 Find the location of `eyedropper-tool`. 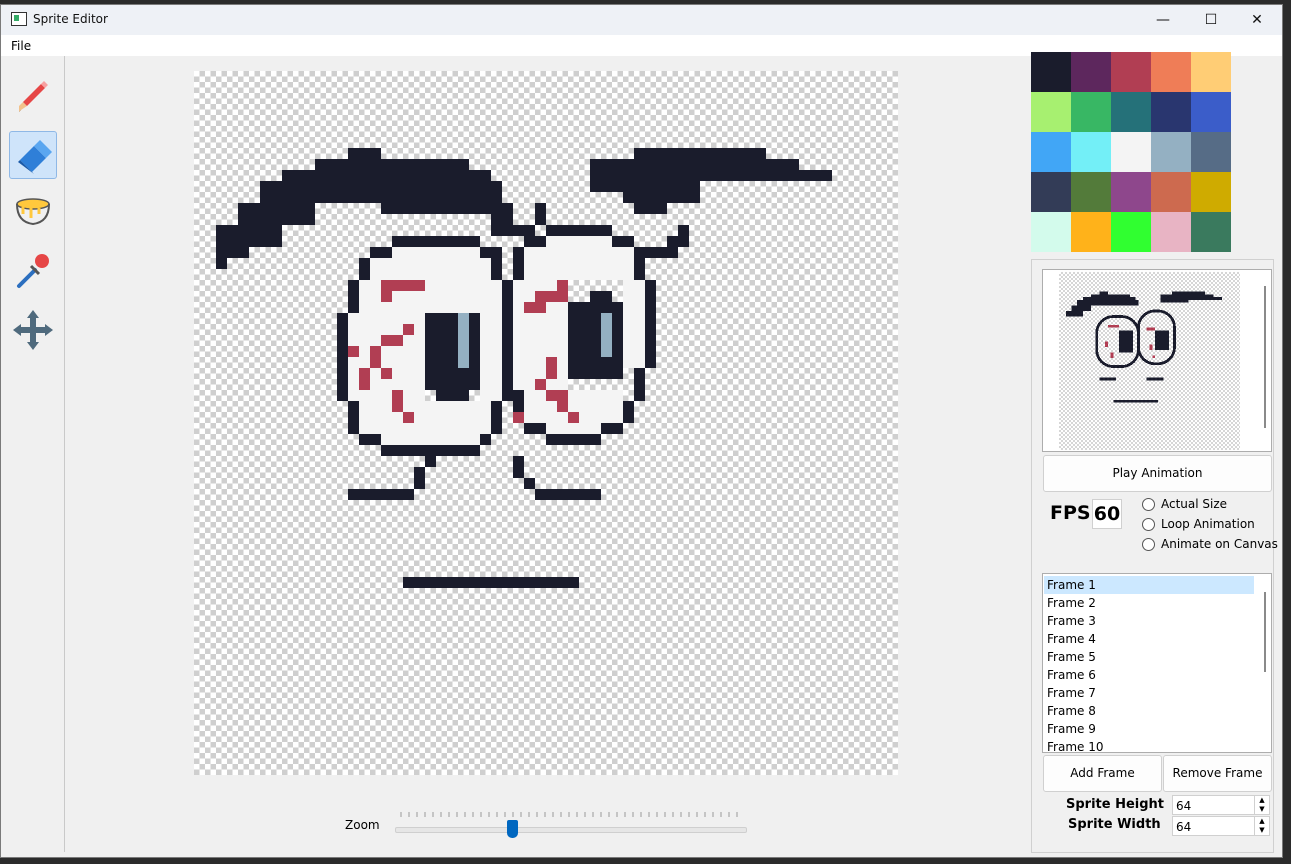

eyedropper-tool is located at coordinates (33, 270).